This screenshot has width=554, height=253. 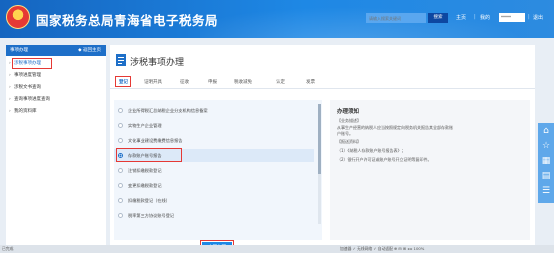 I want to click on nav-exit-link: 退出, so click(x=538, y=17).